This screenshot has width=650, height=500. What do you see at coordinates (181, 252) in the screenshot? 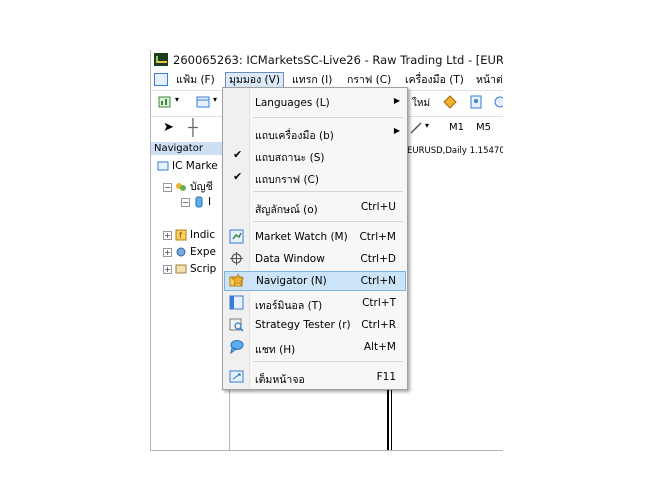
I see `experts-icon` at bounding box center [181, 252].